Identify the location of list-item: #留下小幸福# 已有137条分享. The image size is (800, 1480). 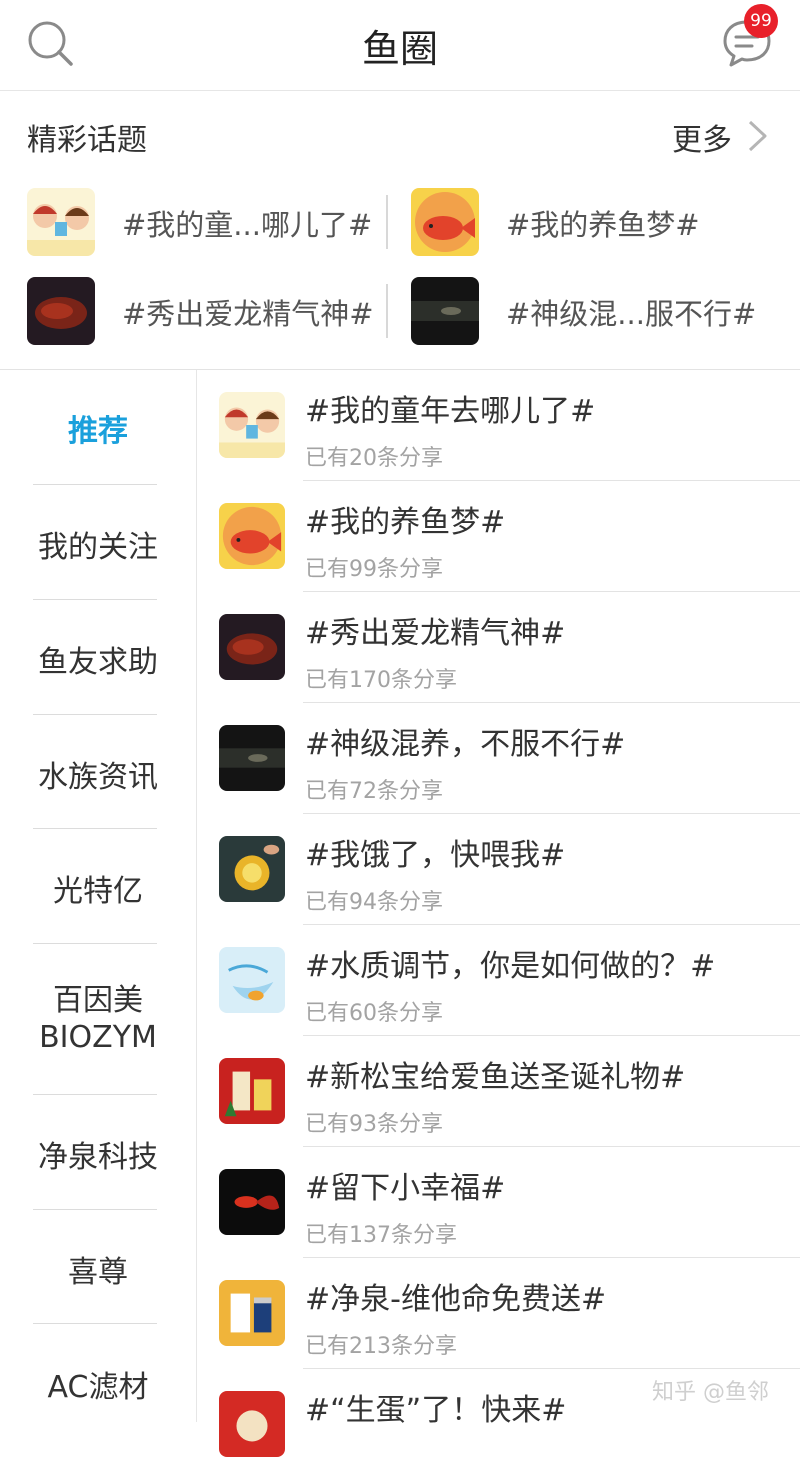
(498, 1202).